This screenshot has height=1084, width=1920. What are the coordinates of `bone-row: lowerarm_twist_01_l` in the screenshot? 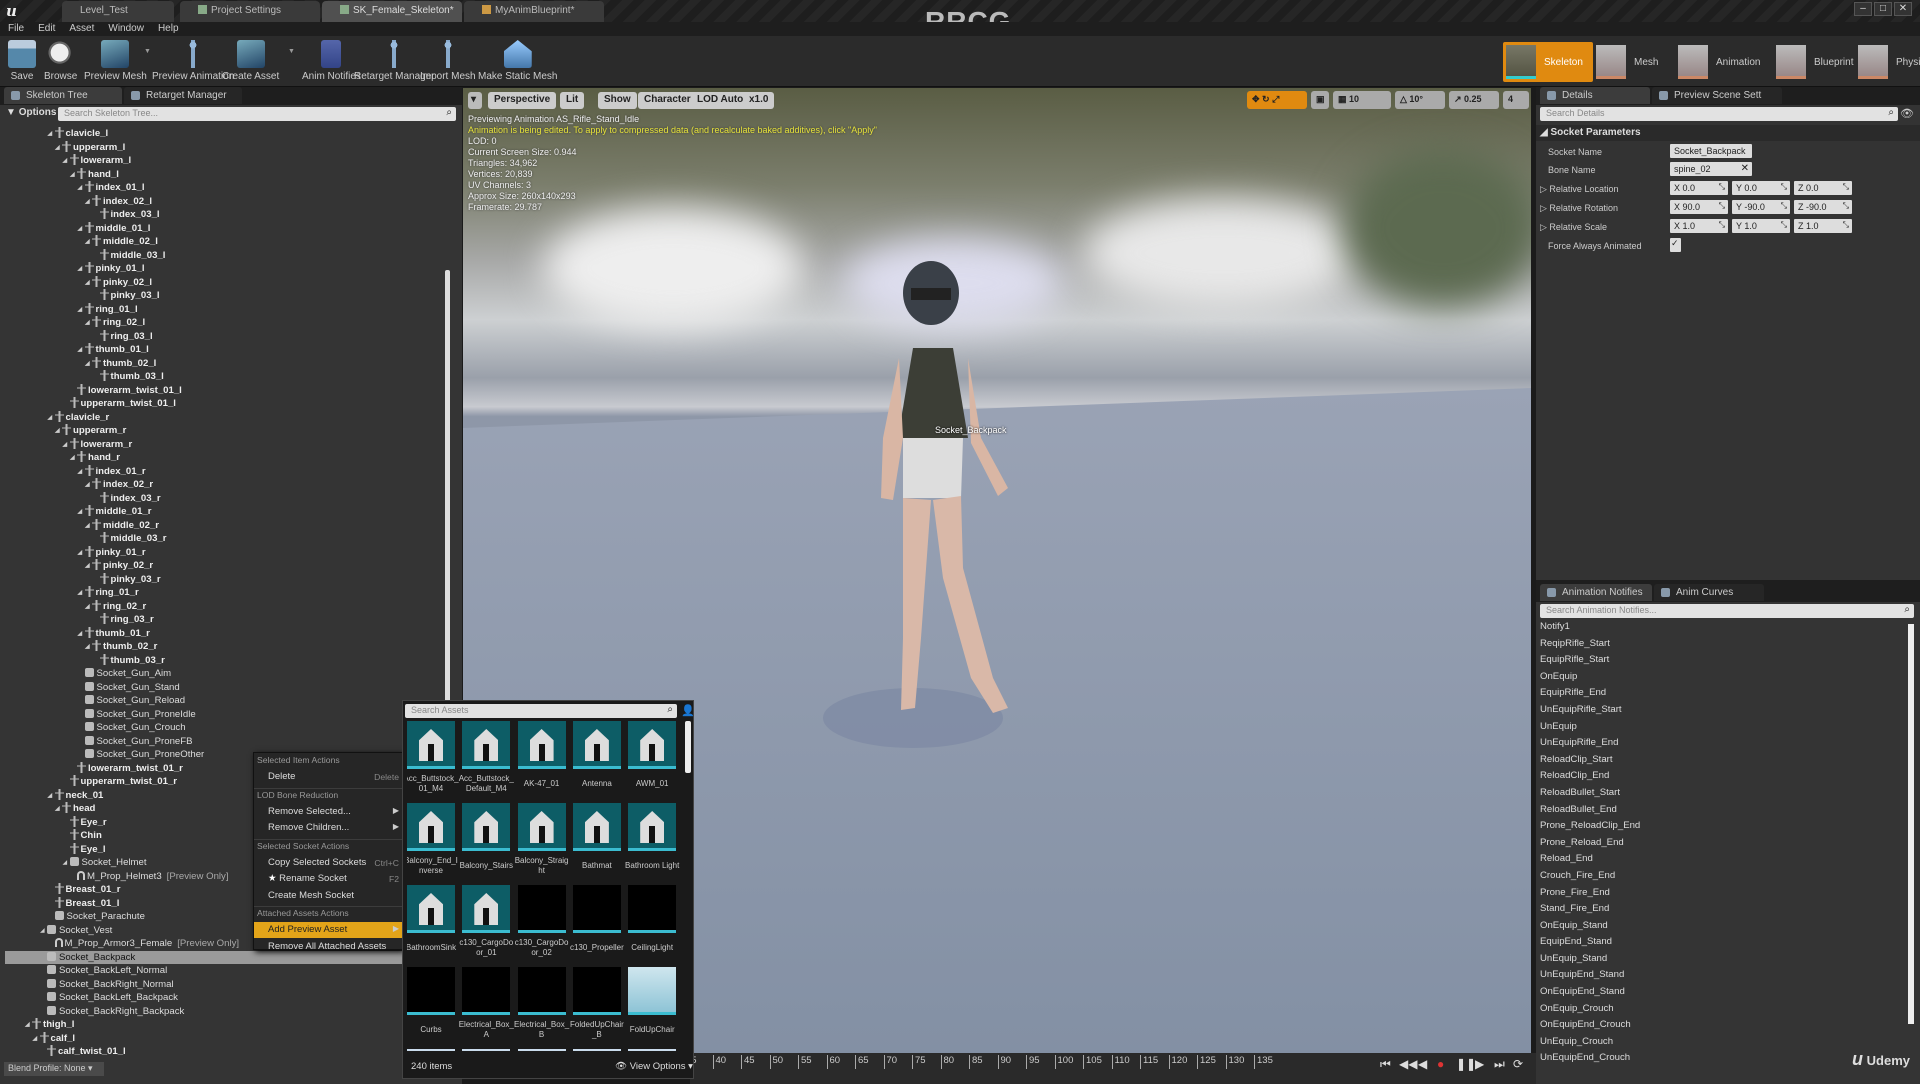 It's located at (225, 390).